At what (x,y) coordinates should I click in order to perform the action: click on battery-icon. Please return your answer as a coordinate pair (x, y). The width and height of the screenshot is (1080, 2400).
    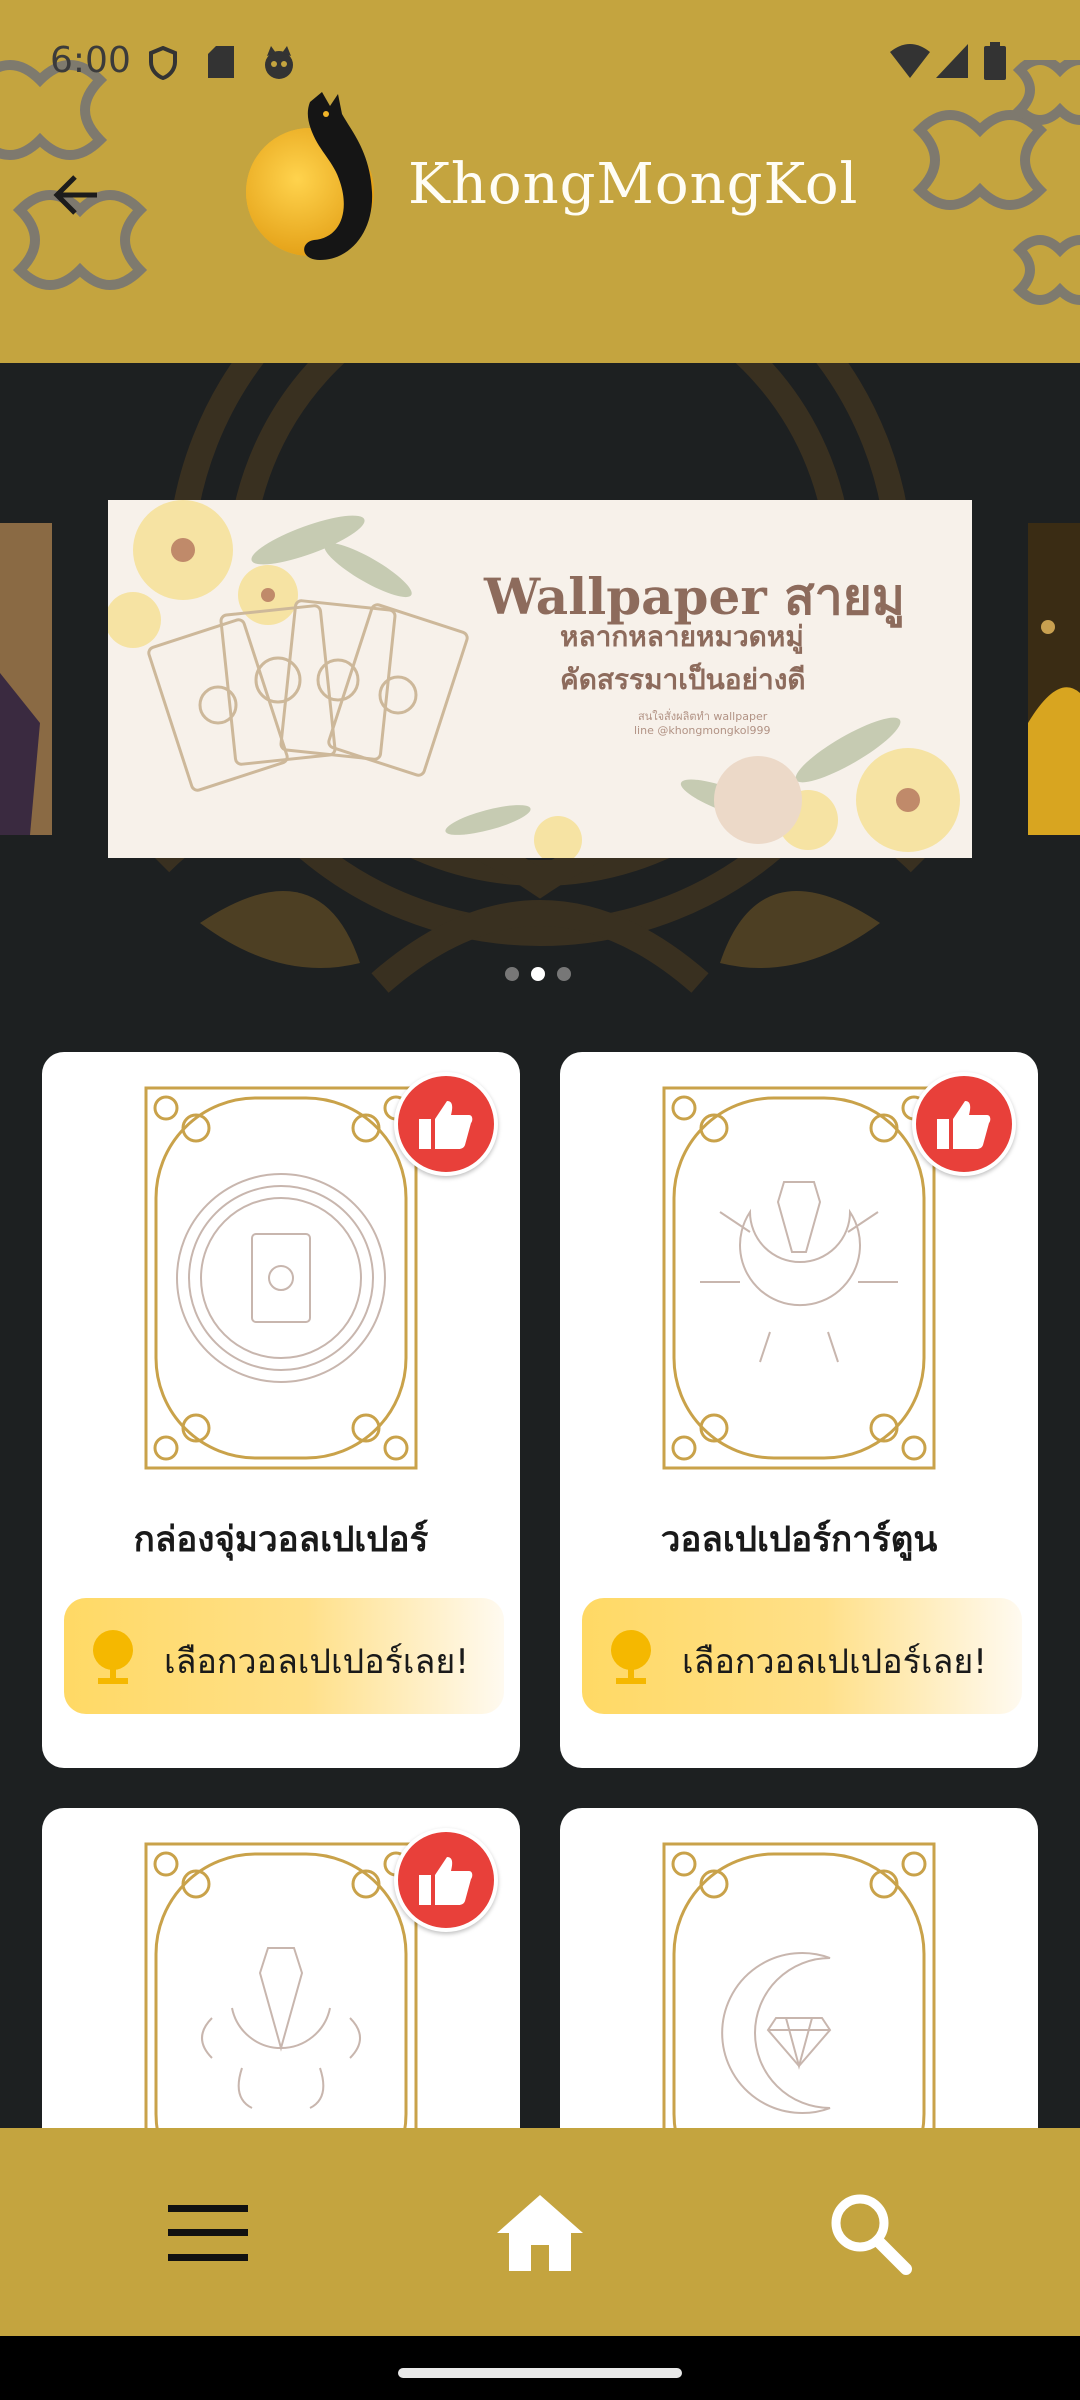
    Looking at the image, I should click on (995, 61).